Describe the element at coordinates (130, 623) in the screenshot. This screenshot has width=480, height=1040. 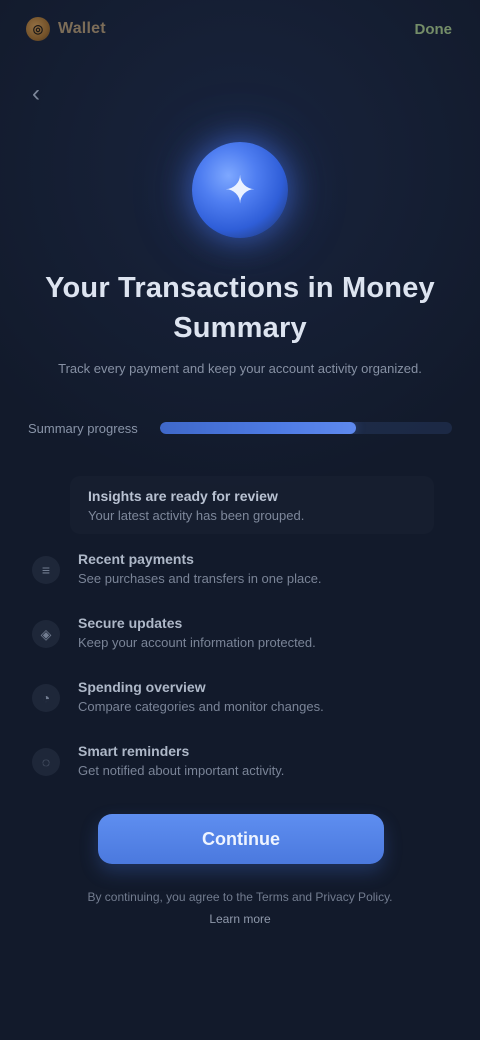
I see `feature-title: Secure updates` at that location.